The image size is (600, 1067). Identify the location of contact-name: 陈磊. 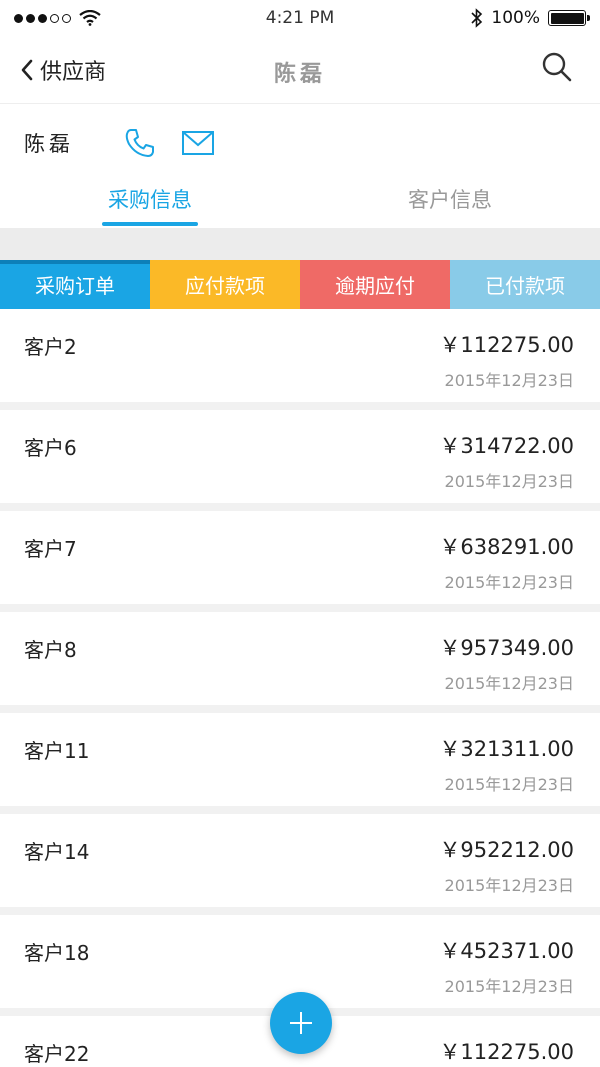
(49, 144).